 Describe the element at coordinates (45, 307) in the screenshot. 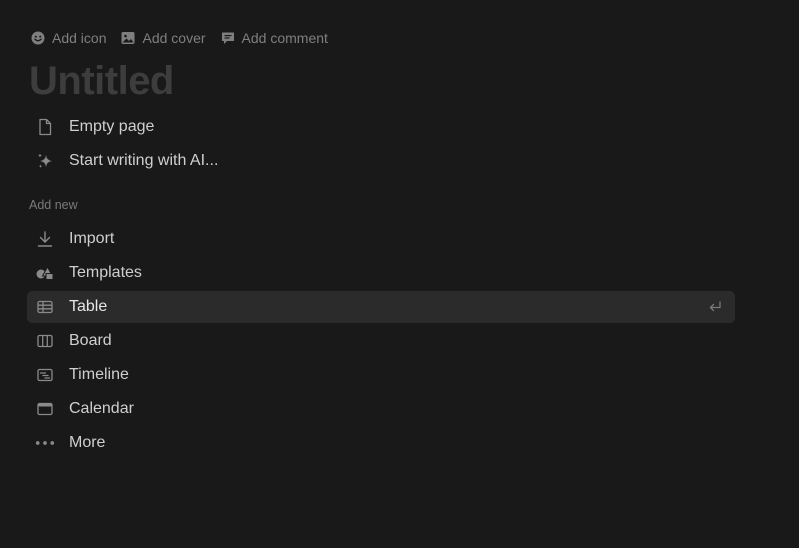

I see `table-icon` at that location.